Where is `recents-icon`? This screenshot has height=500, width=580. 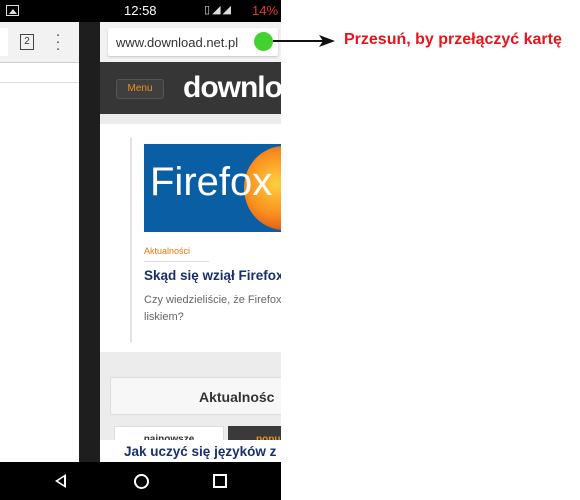
recents-icon is located at coordinates (220, 481).